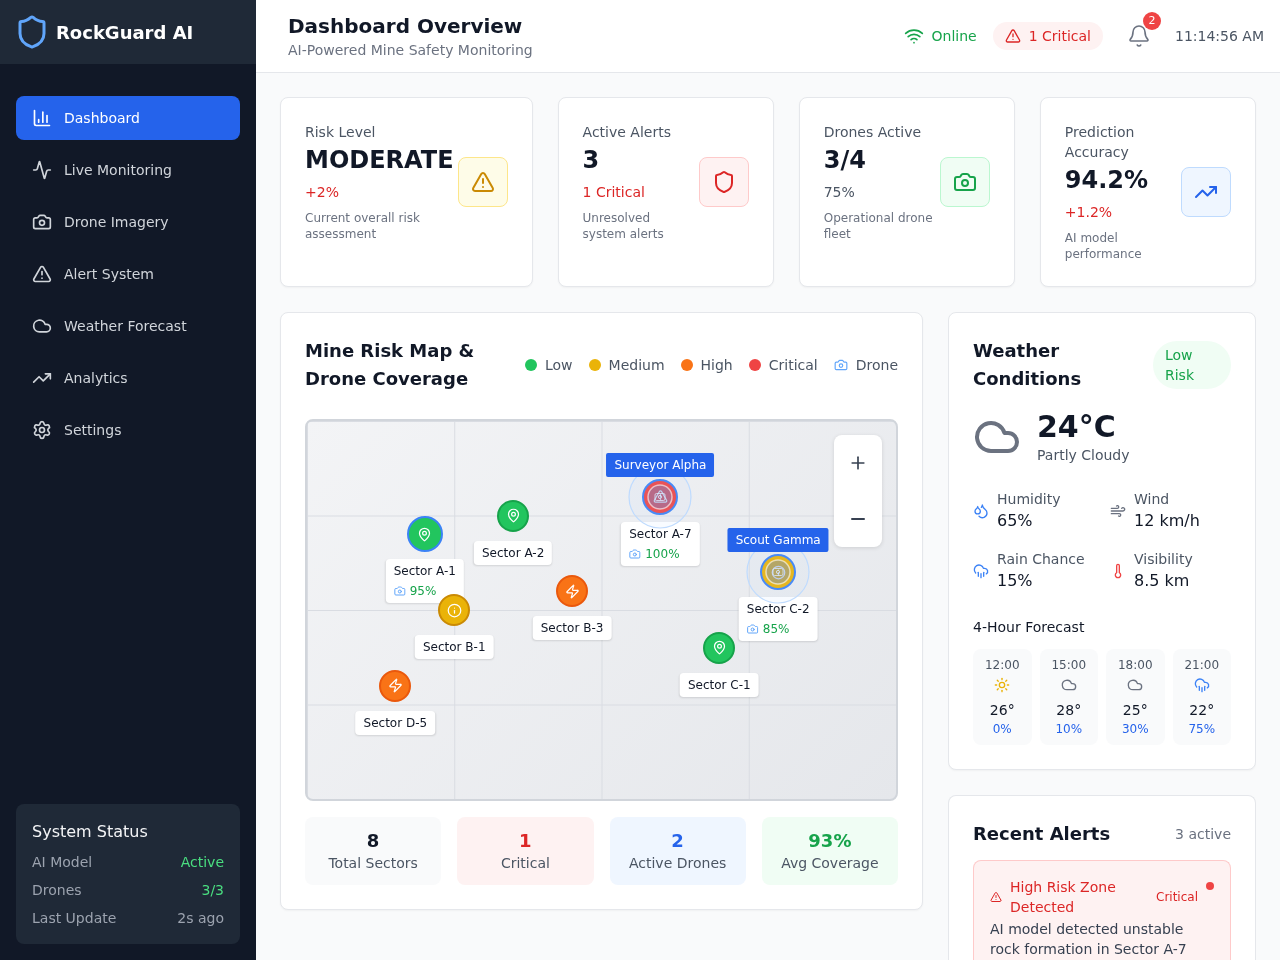 This screenshot has width=1280, height=960. I want to click on status-title: System Status, so click(90, 832).